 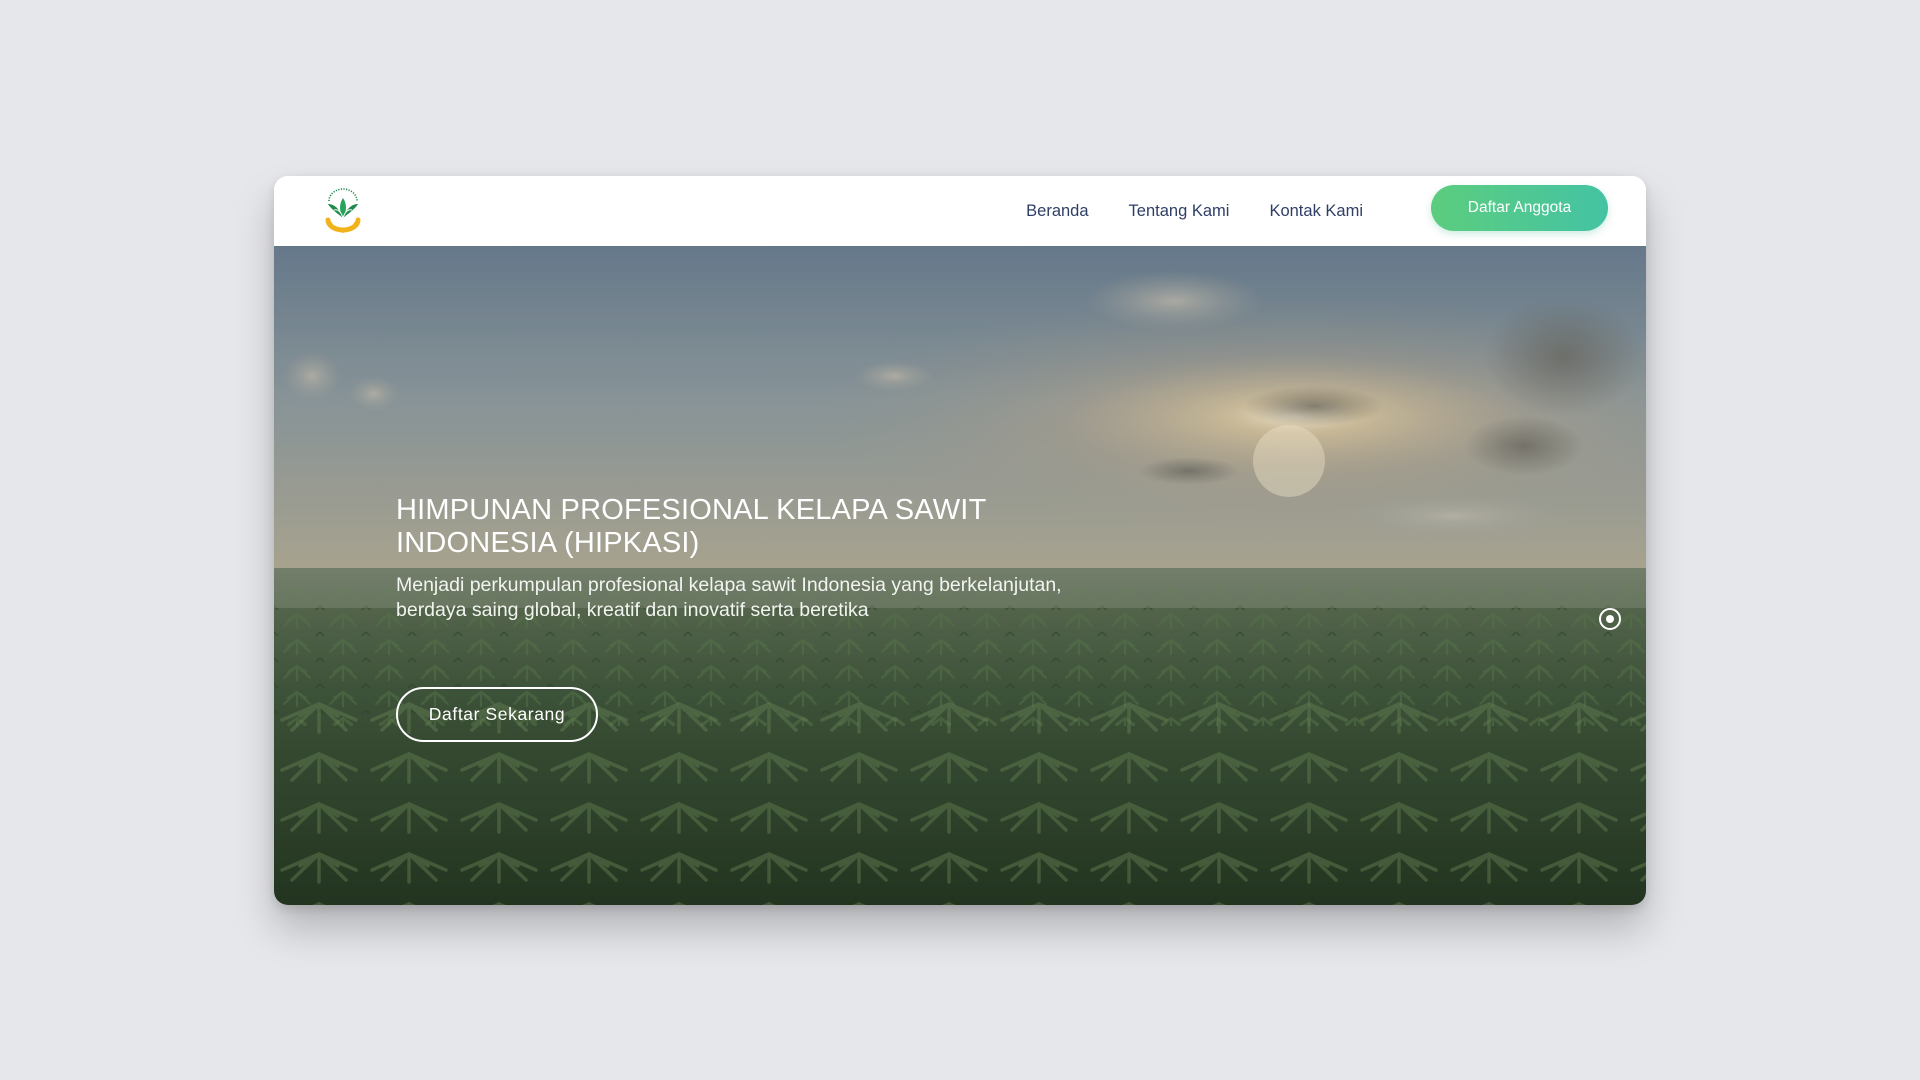 What do you see at coordinates (497, 714) in the screenshot?
I see `daftar-sekarang-button: Daftar Sekarang` at bounding box center [497, 714].